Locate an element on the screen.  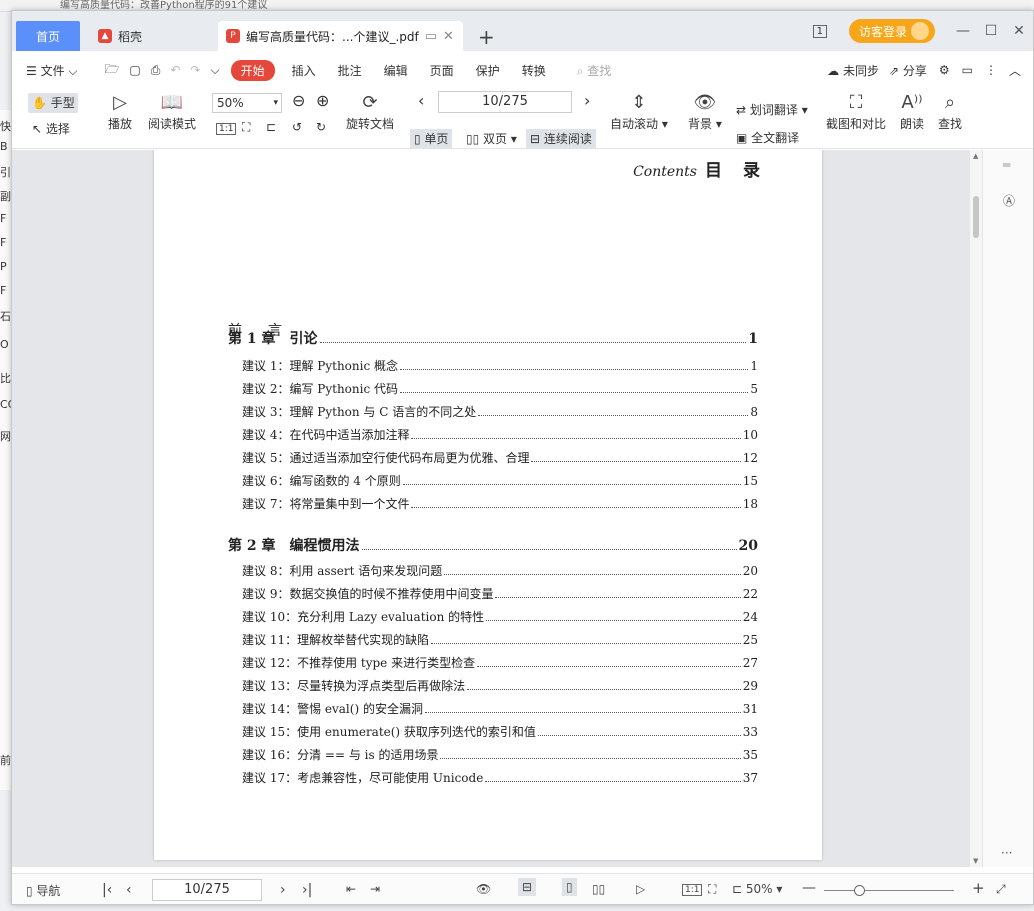
more-icon: ⋮ is located at coordinates (991, 70).